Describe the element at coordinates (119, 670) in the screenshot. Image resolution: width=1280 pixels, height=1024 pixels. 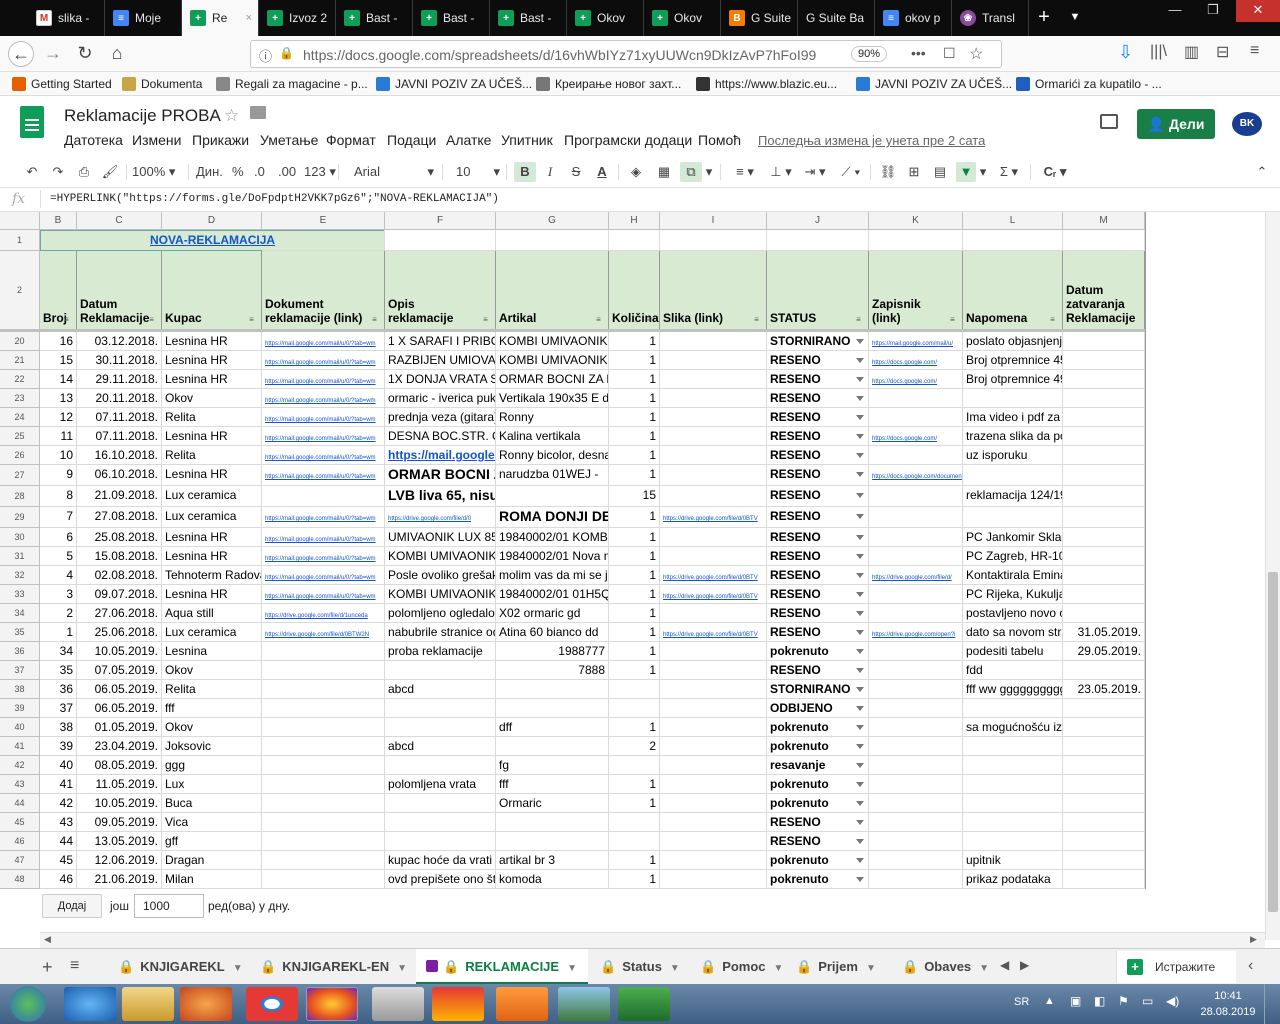
I see `cell-c: 07.05.2019.` at that location.